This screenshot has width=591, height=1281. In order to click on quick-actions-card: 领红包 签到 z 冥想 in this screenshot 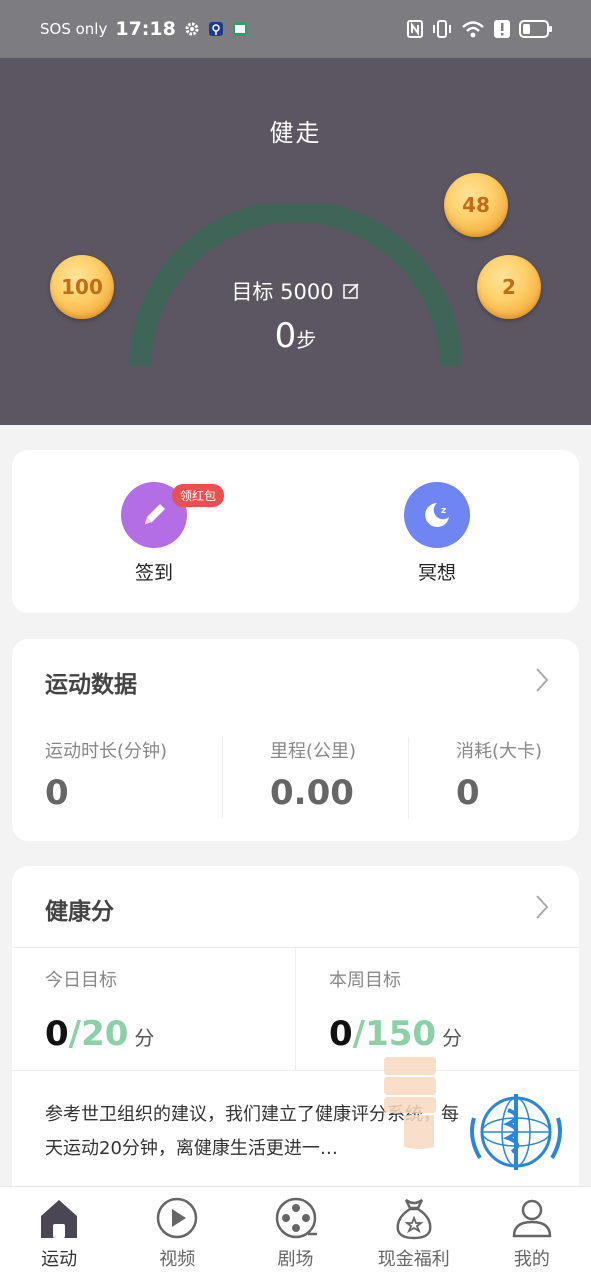, I will do `click(295, 531)`.